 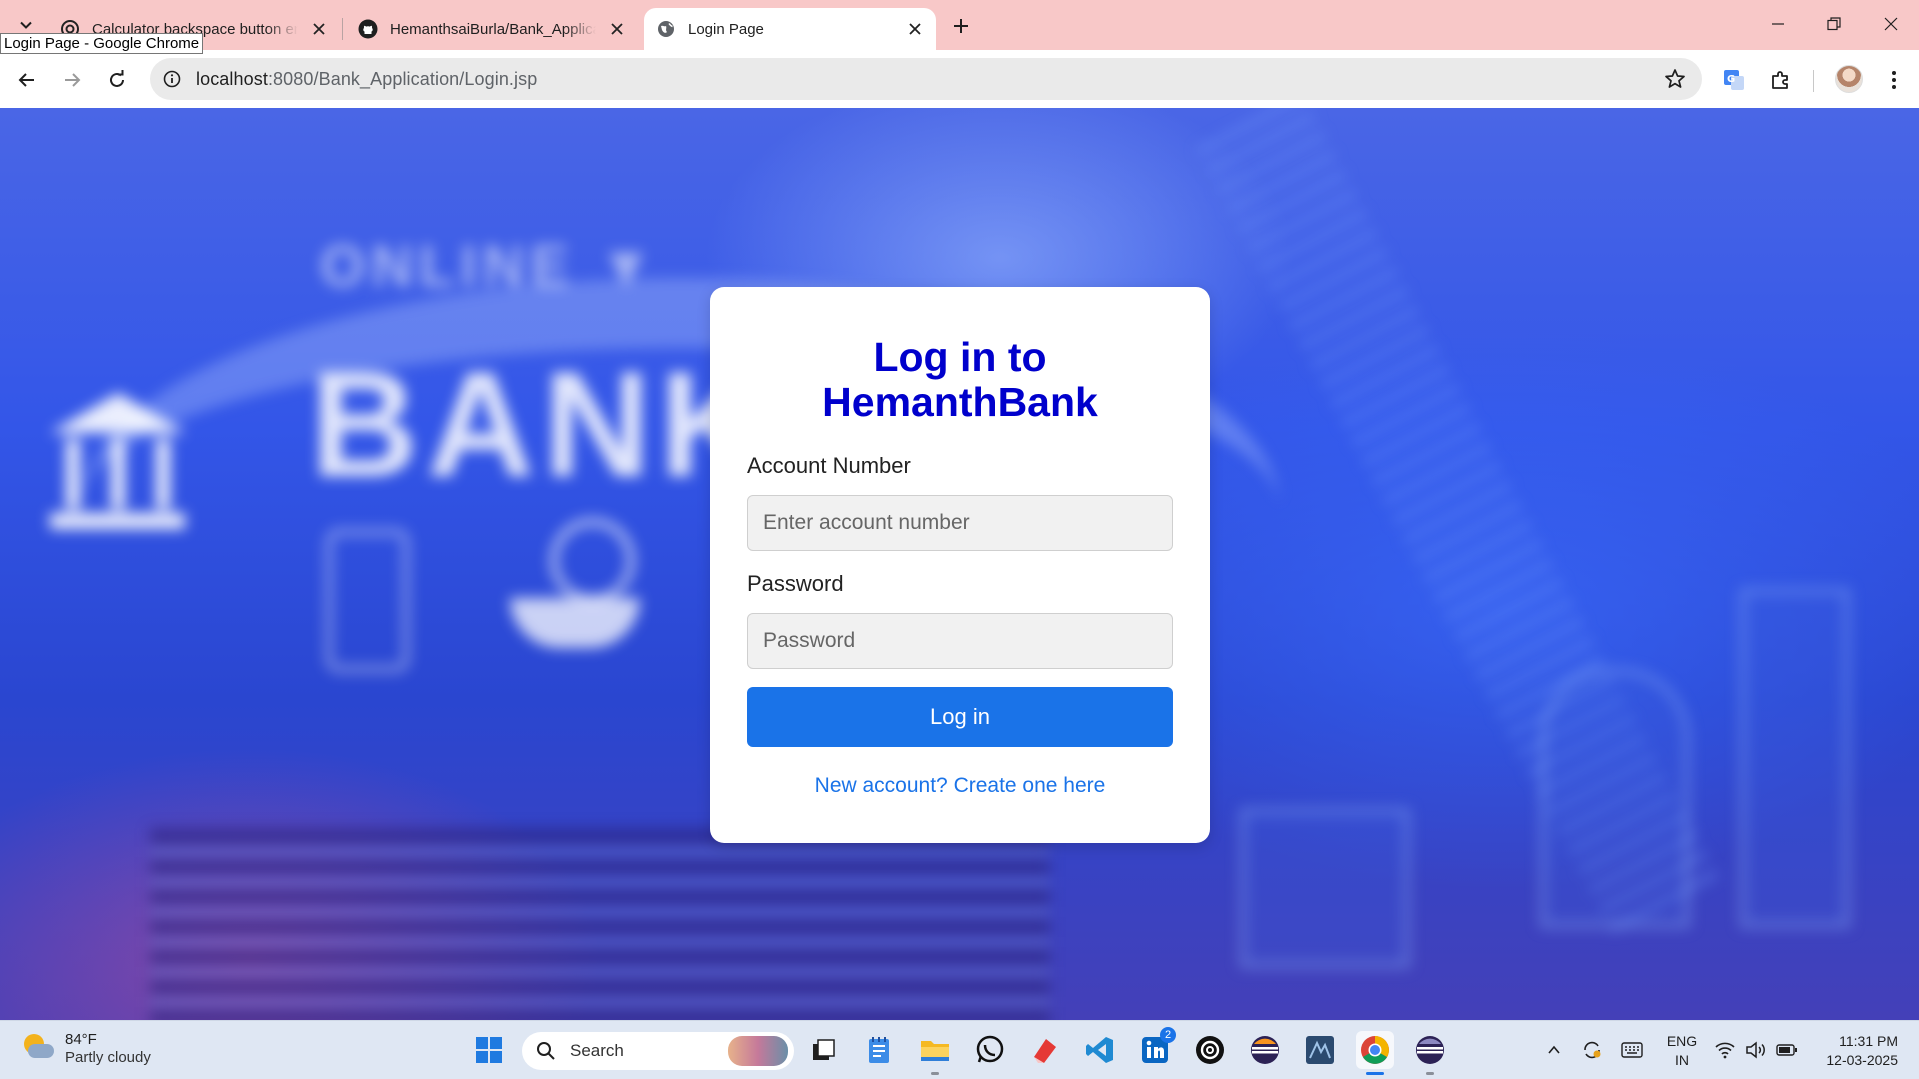 What do you see at coordinates (790, 29) in the screenshot?
I see `tab-login-page: Login Page` at bounding box center [790, 29].